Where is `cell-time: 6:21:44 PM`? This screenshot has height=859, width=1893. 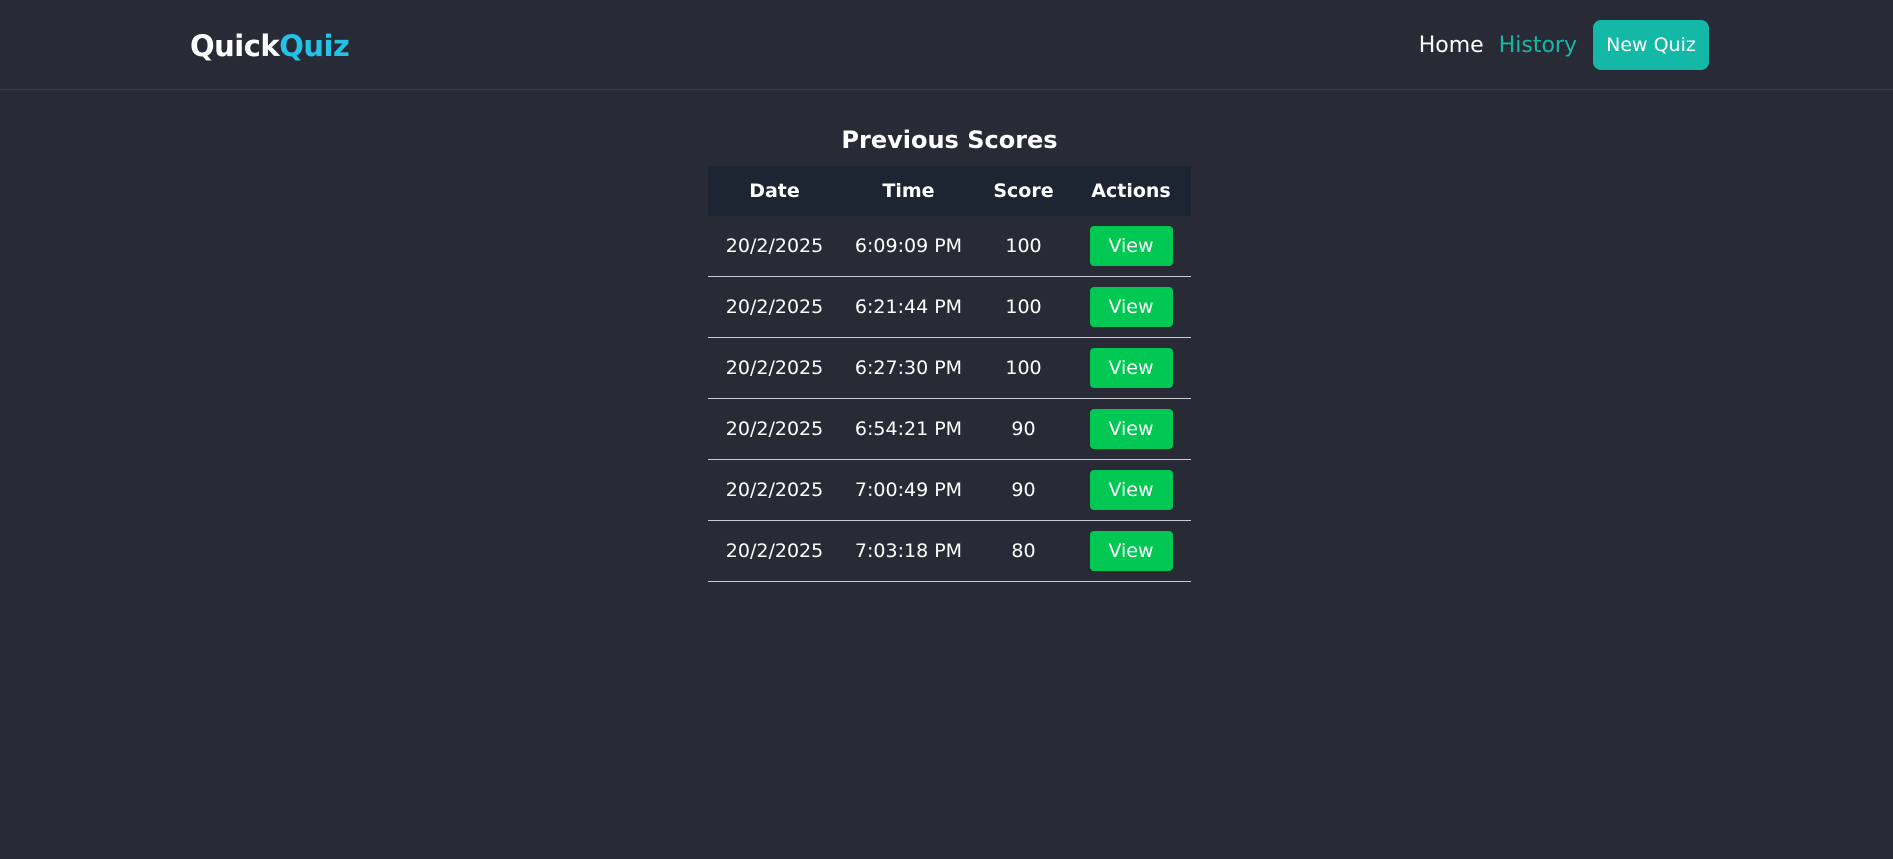
cell-time: 6:21:44 PM is located at coordinates (908, 307).